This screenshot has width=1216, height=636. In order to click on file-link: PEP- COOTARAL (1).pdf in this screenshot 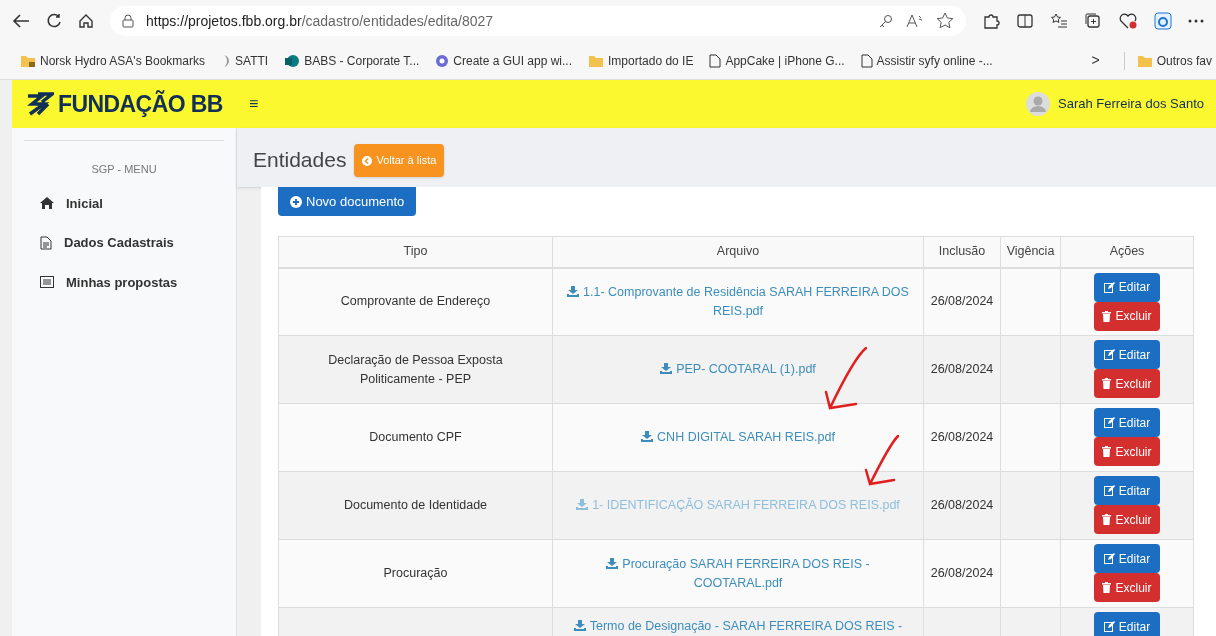, I will do `click(738, 369)`.